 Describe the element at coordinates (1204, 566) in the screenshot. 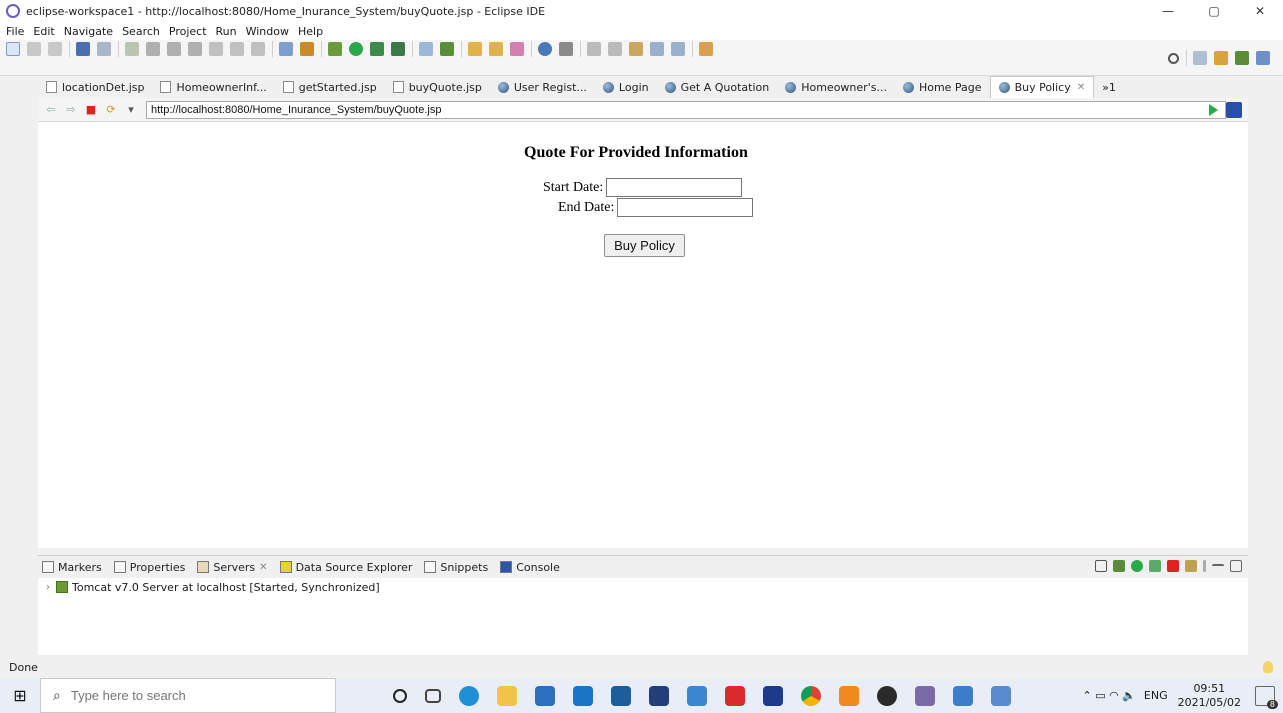

I see `view-menu-icon` at that location.